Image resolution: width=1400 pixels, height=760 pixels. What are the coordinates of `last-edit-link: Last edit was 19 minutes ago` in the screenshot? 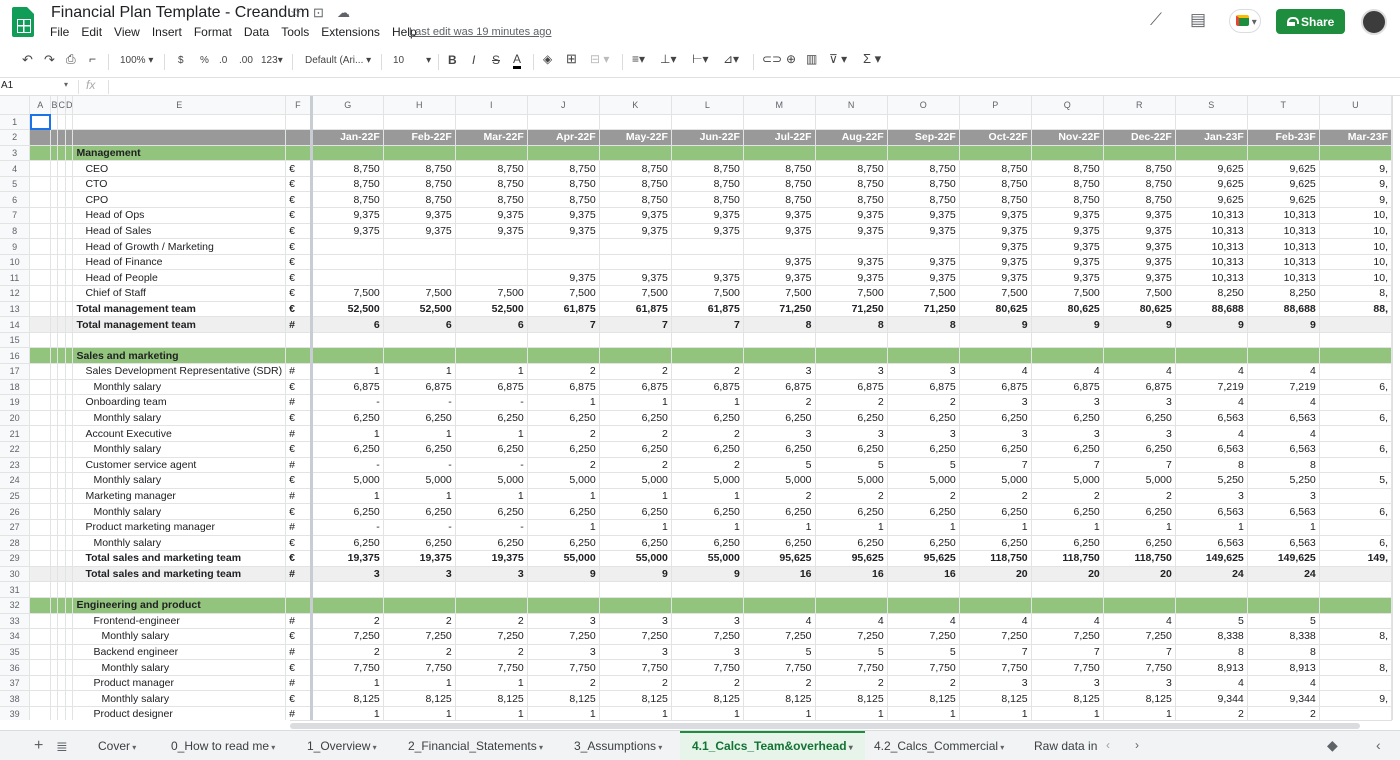 It's located at (480, 32).